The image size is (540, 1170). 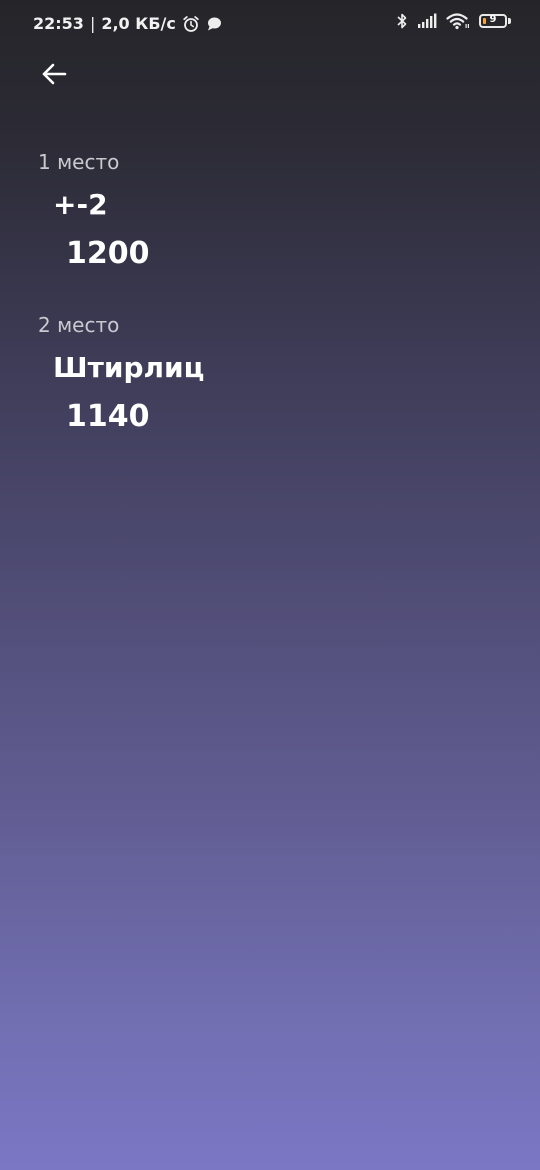 I want to click on status-right: 9, so click(x=453, y=21).